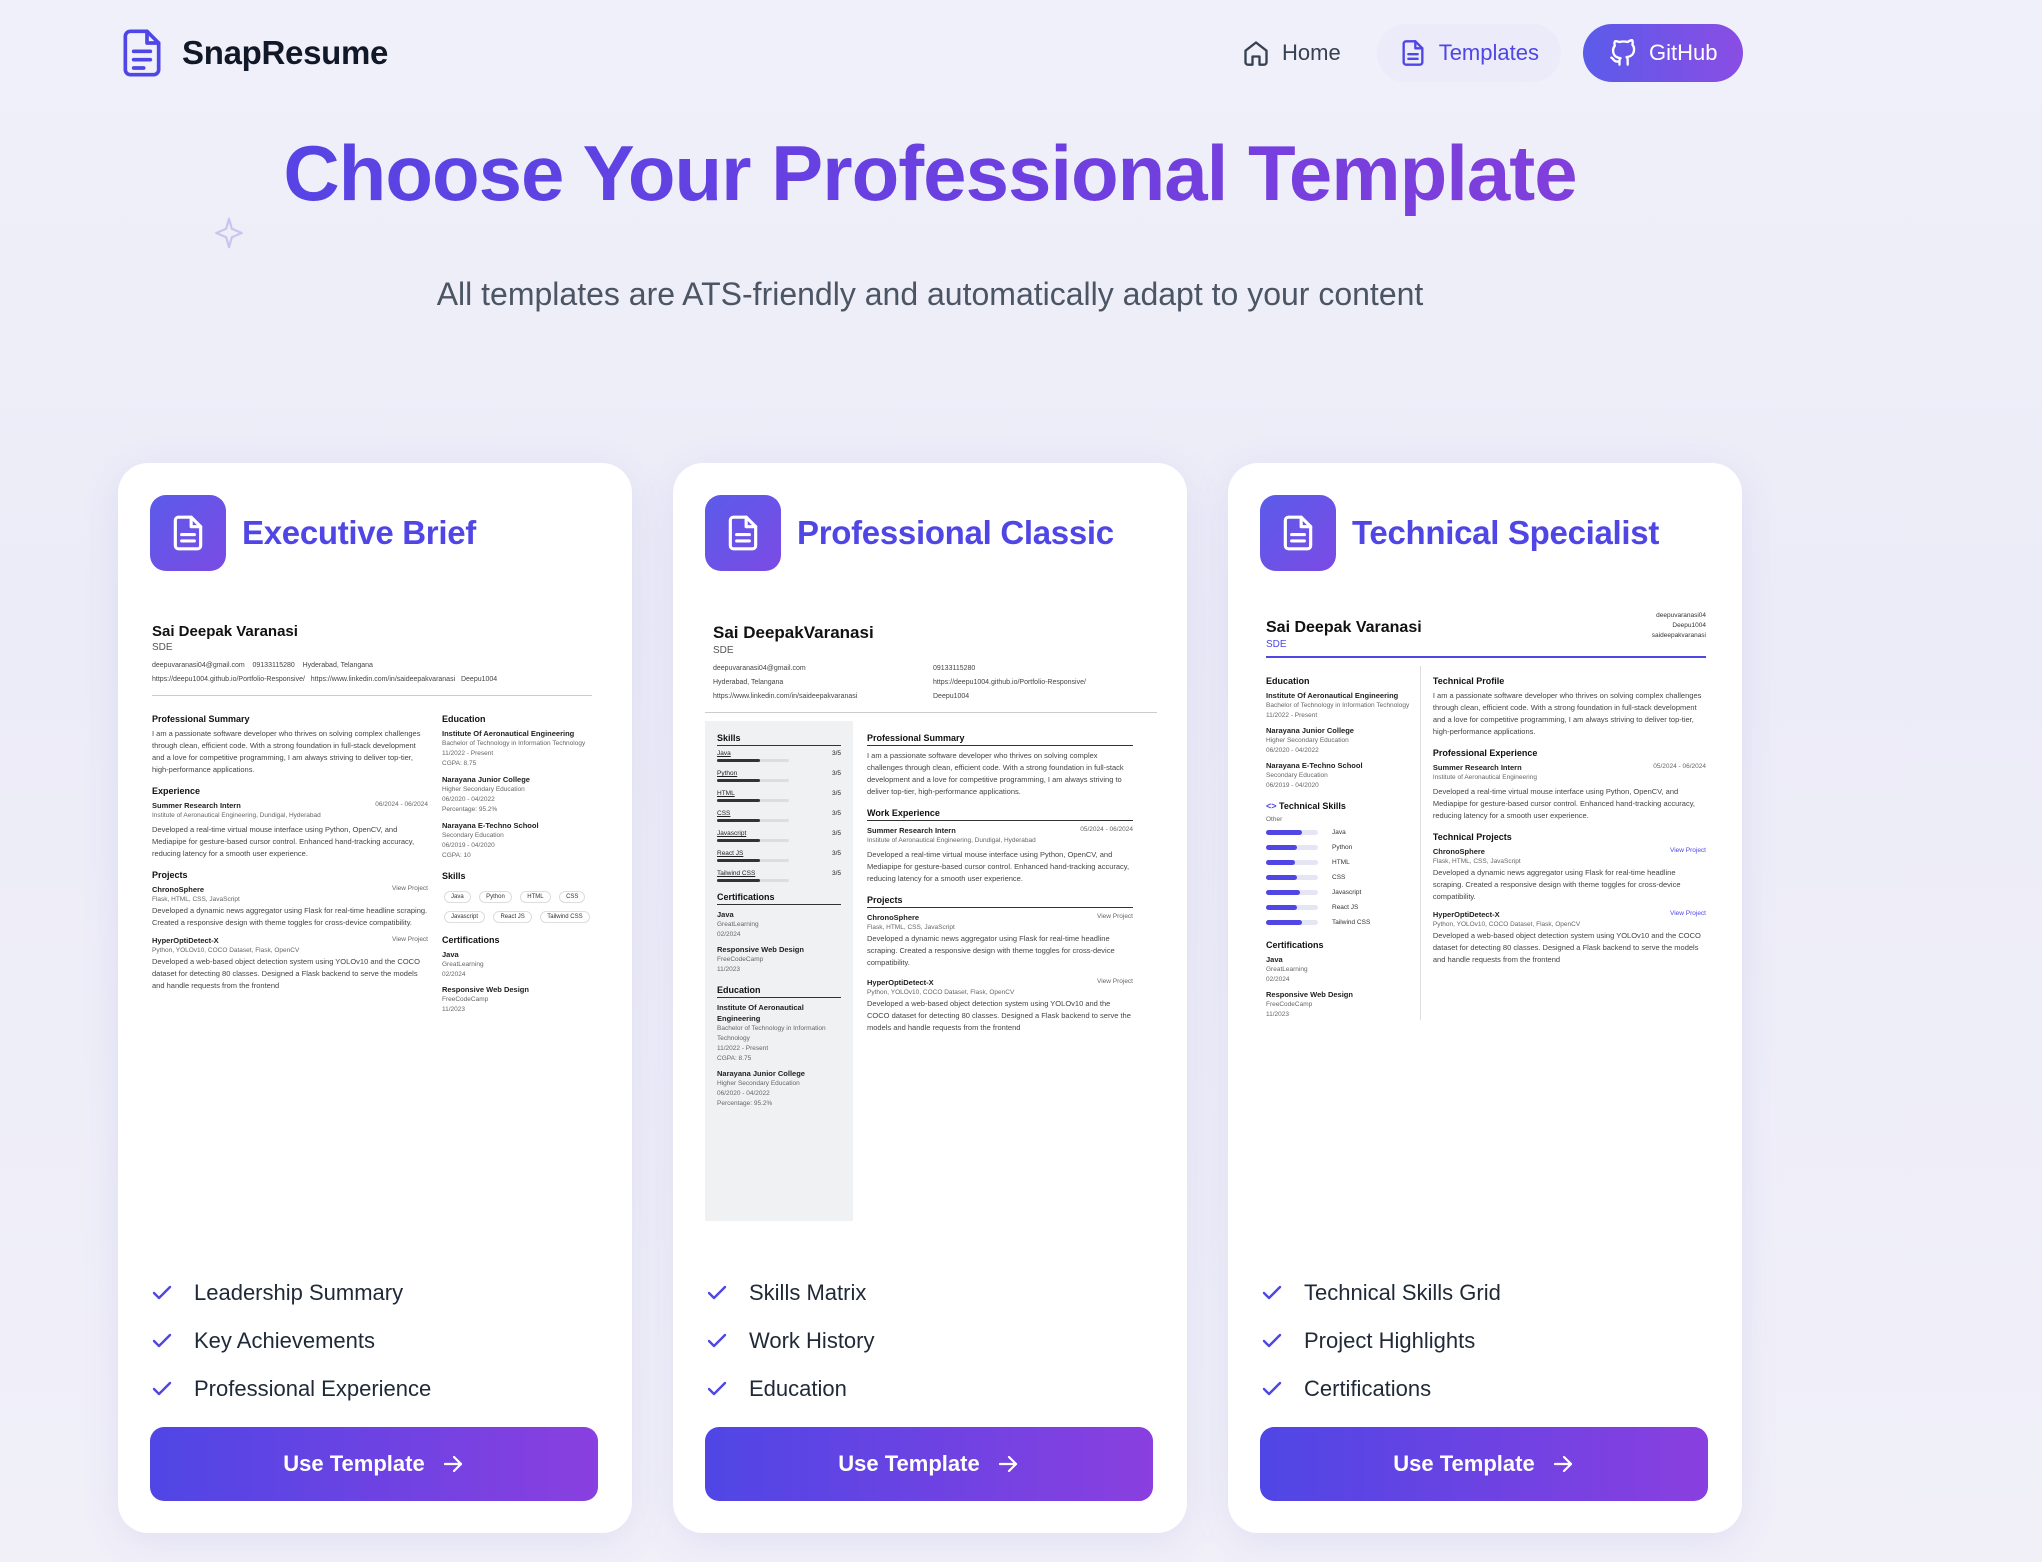 Image resolution: width=2042 pixels, height=1562 pixels. Describe the element at coordinates (1021, 53) in the screenshot. I see `top-nav: SnapResume Home Templates GitHub` at that location.